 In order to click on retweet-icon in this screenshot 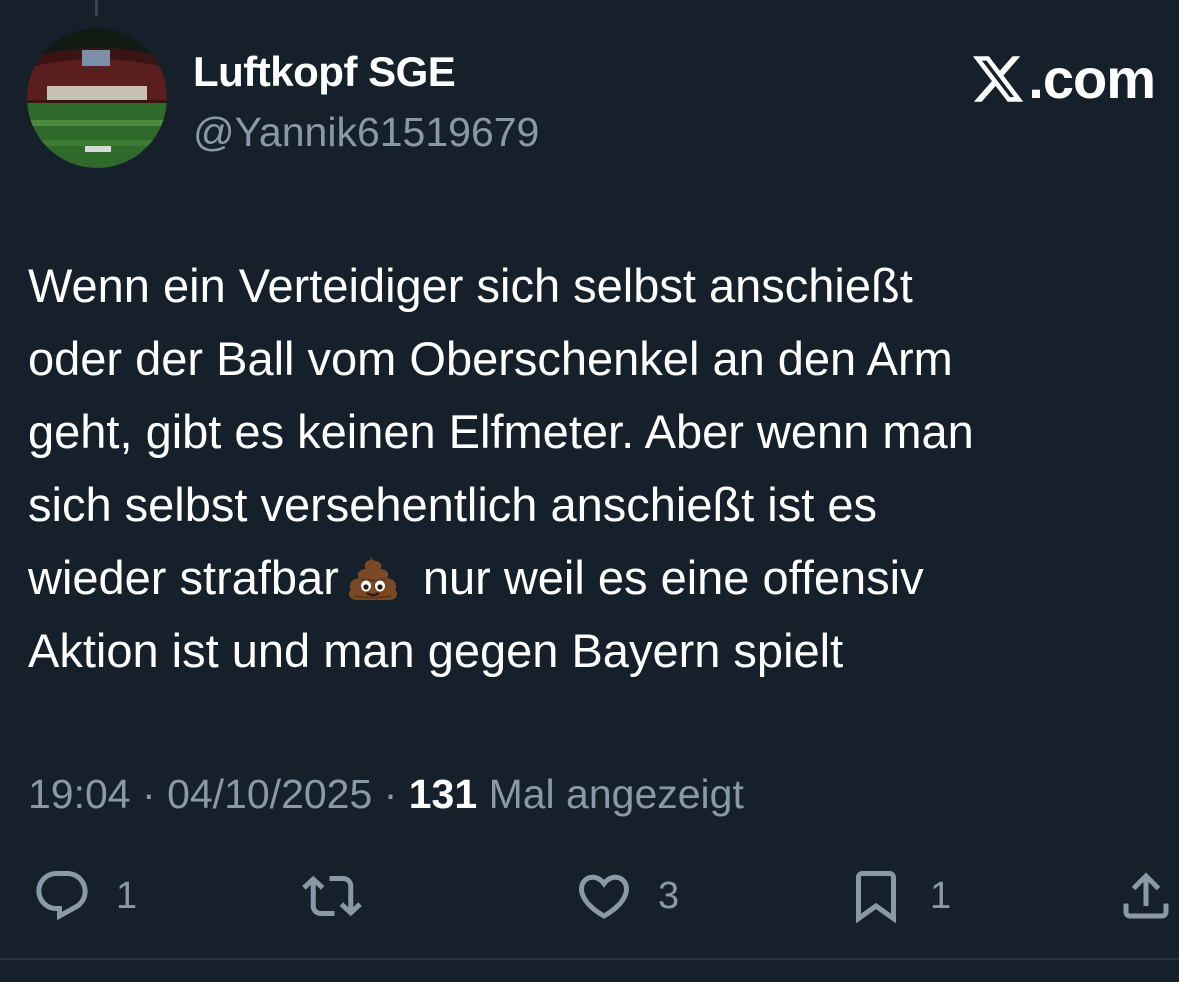, I will do `click(332, 896)`.